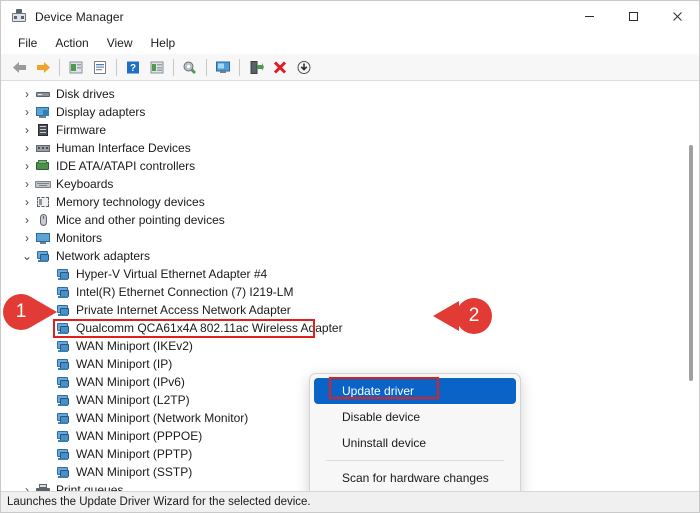 The image size is (700, 513). I want to click on menu-item-label: Uninstall device, so click(384, 443).